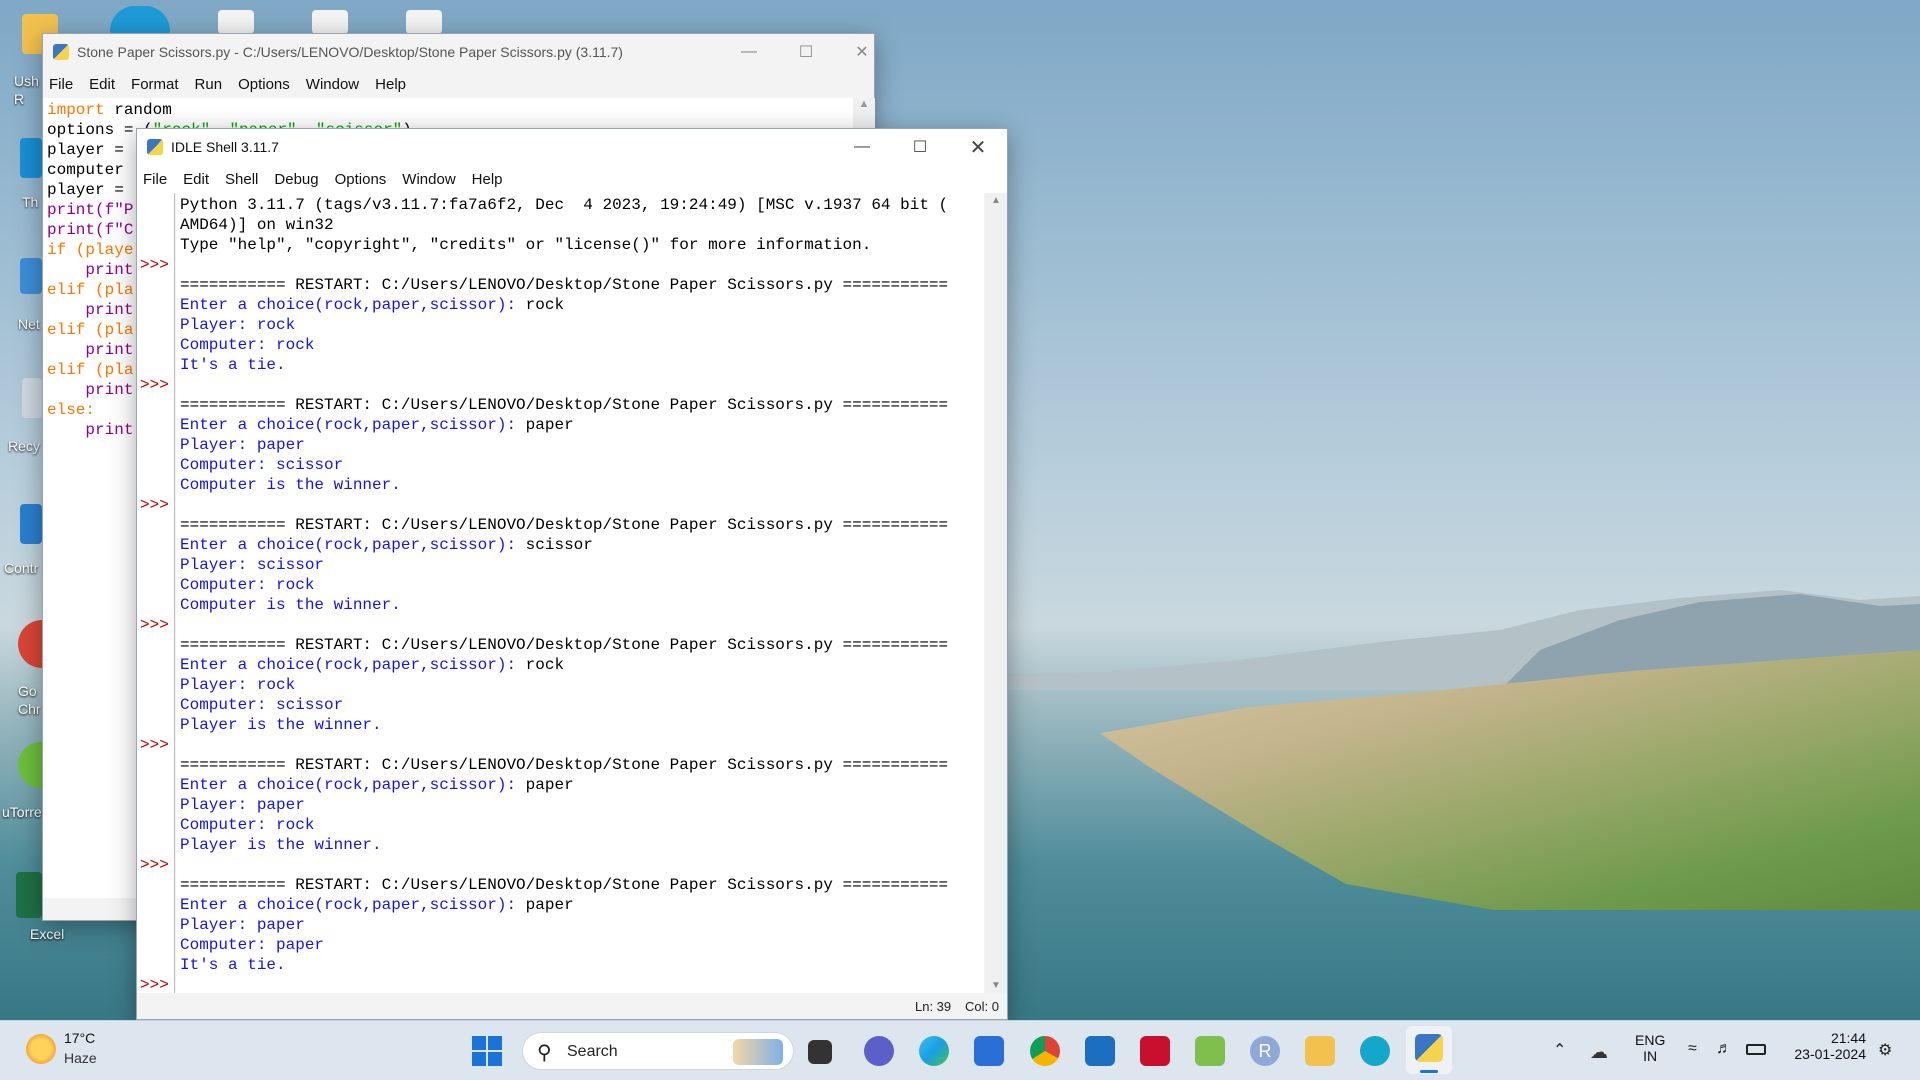  Describe the element at coordinates (559, 545) in the screenshot. I see `user-input: scissor` at that location.